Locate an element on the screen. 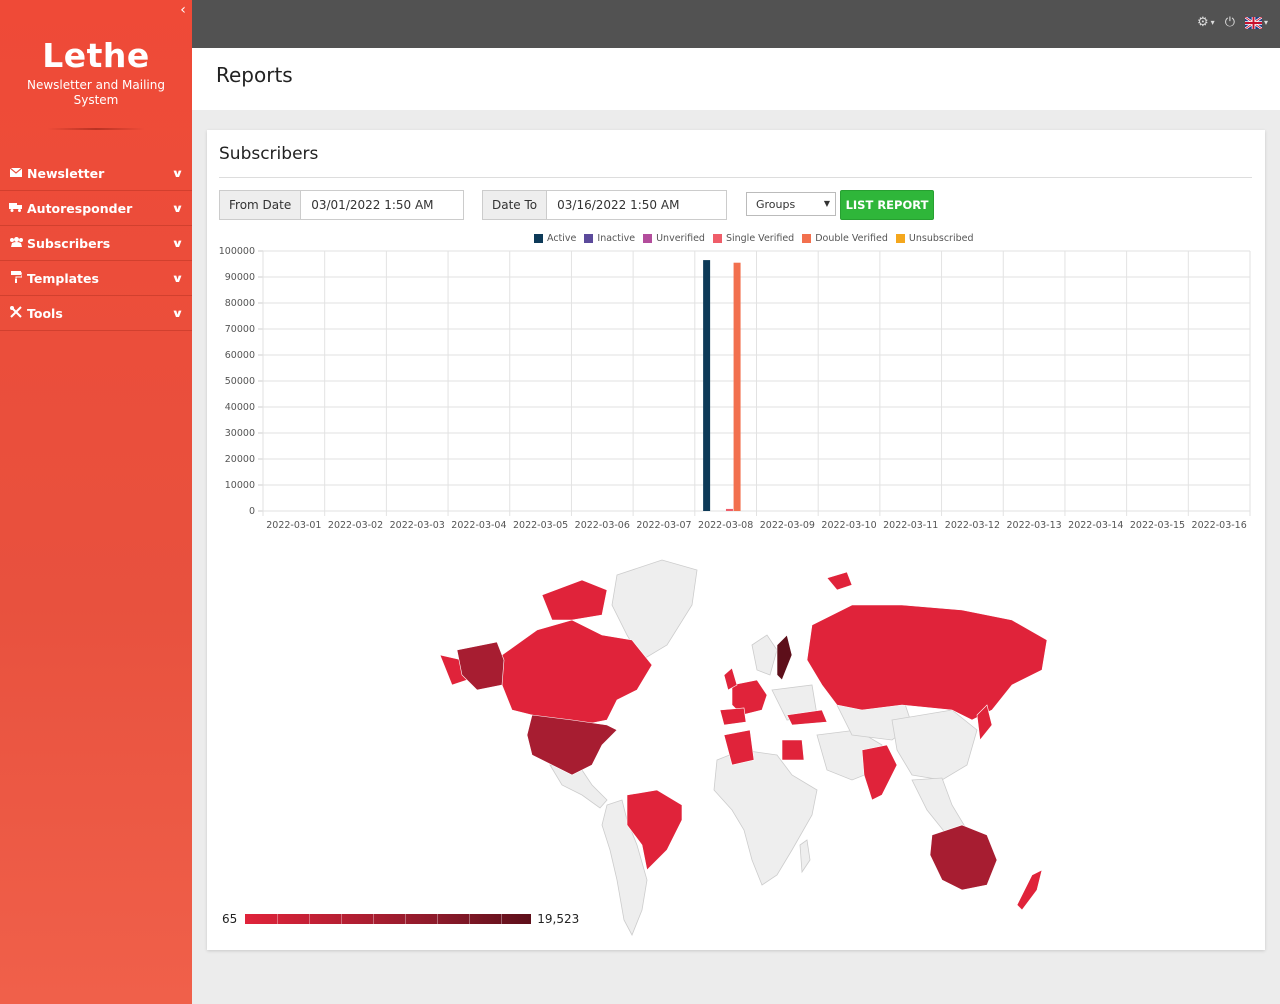 This screenshot has height=1004, width=1280. y-tick-label: 60000 is located at coordinates (240, 355).